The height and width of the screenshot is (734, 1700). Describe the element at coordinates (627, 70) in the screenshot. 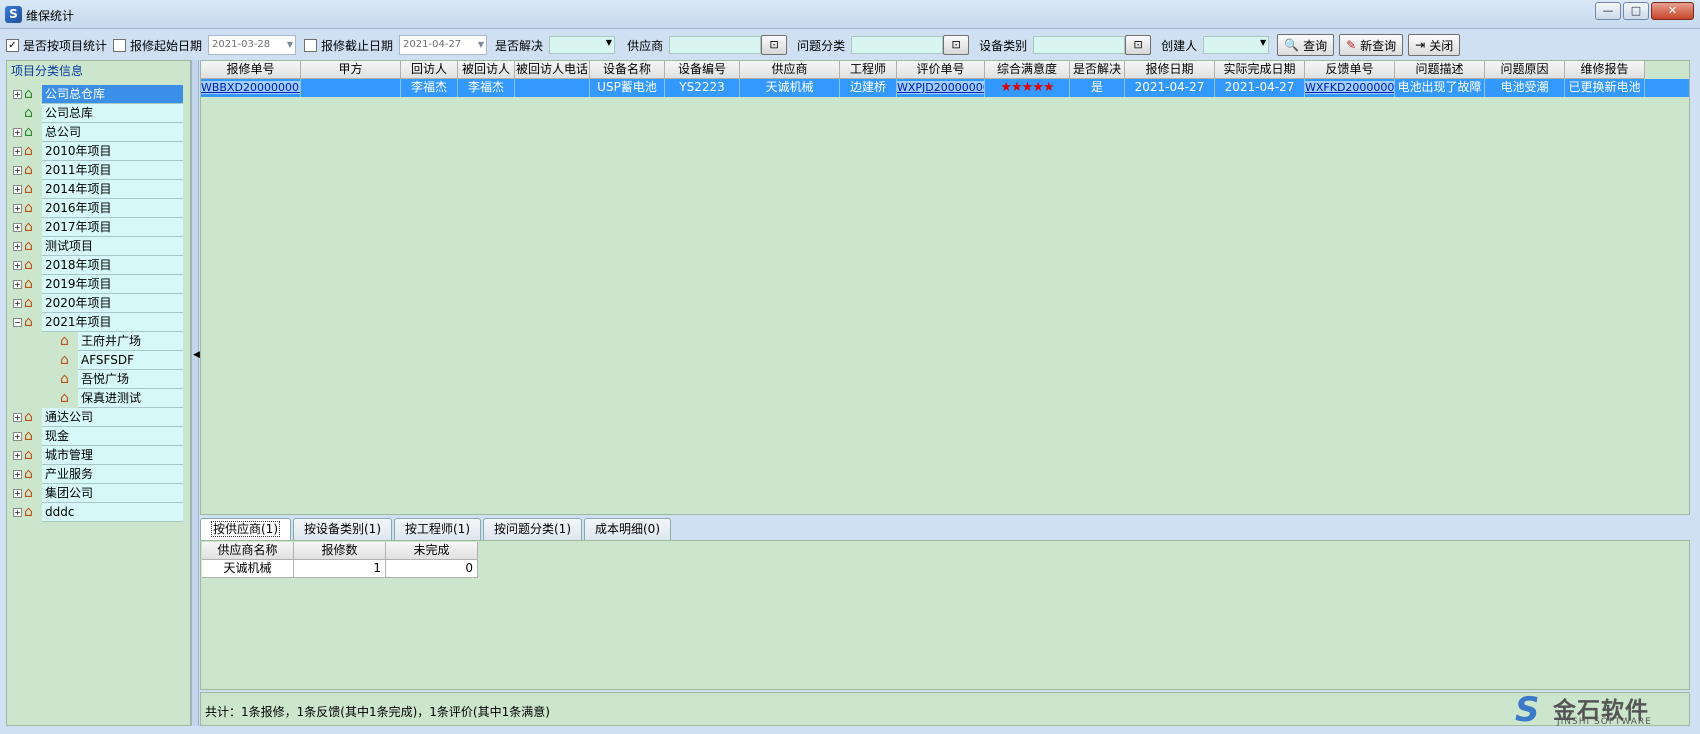

I see `column-header: 设备名称` at that location.